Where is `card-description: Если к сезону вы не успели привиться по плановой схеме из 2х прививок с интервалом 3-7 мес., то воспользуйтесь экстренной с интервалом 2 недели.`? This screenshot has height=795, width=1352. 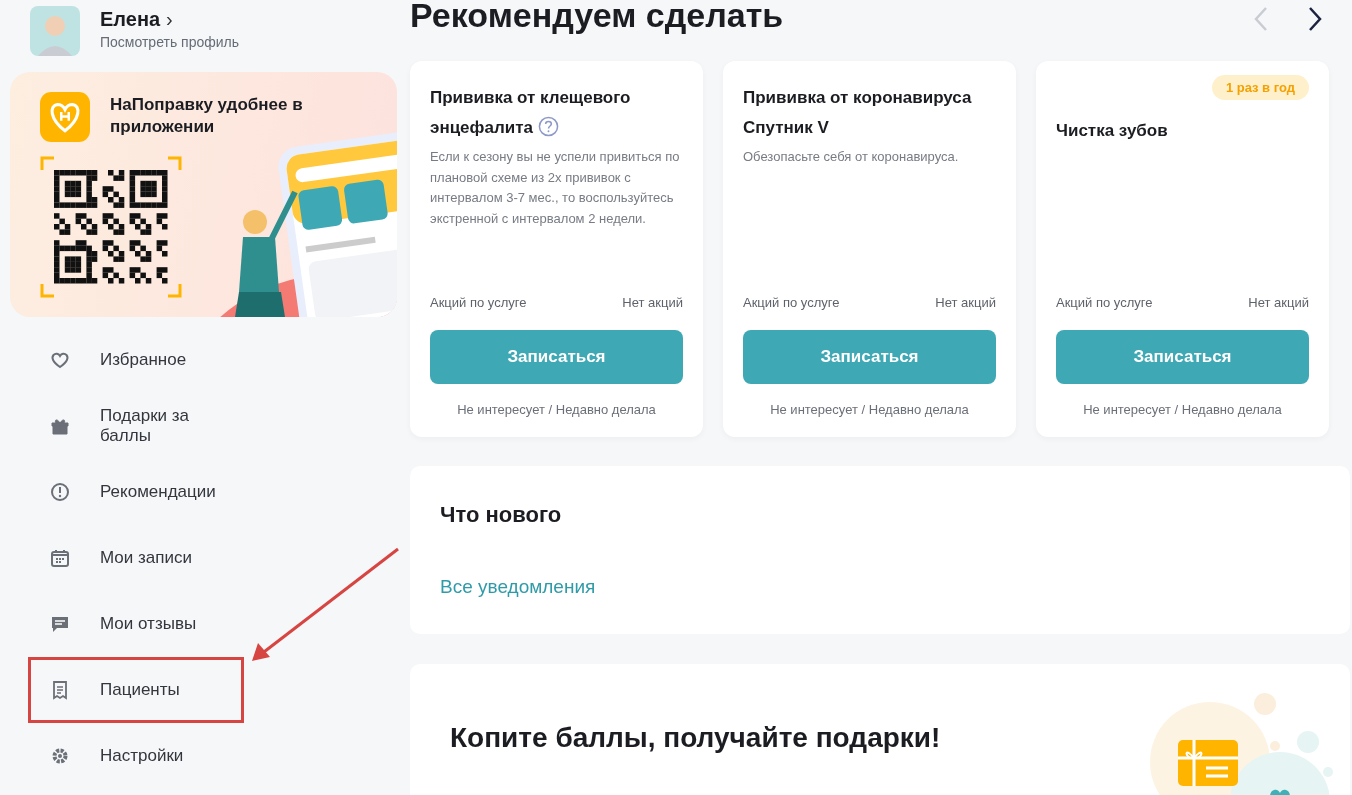
card-description: Если к сезону вы не успели привиться по плановой схеме из 2х прививок с интервалом 3-7 мес., то воспользуйтесь экстренной с интервалом 2 недели. is located at coordinates (555, 188).